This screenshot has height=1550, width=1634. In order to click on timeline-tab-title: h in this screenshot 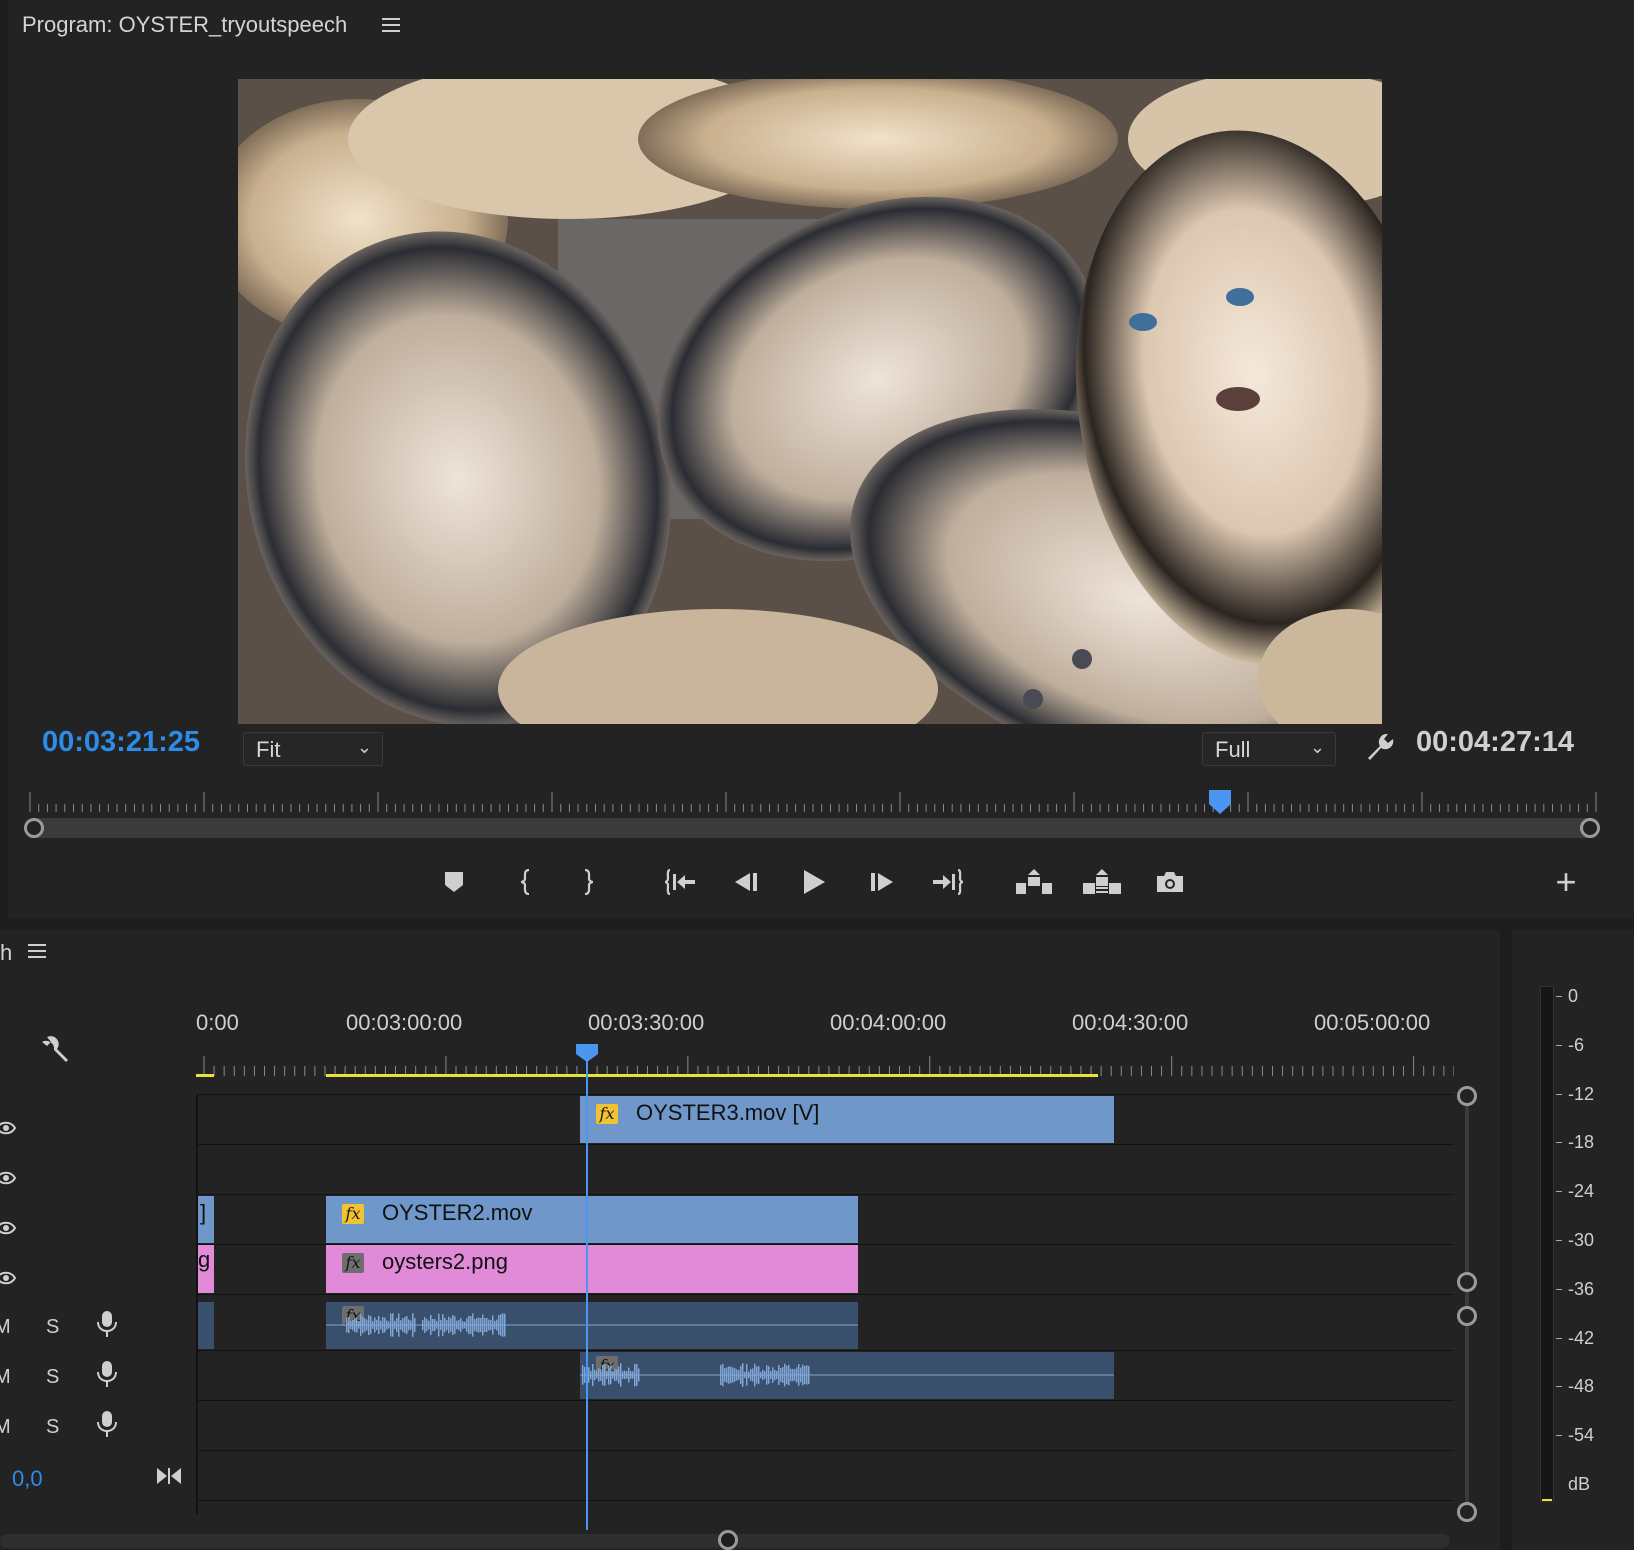, I will do `click(6, 953)`.